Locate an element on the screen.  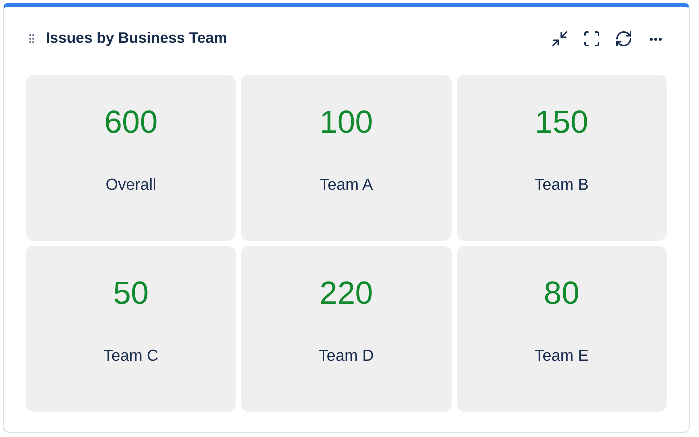
refresh-button is located at coordinates (624, 39).